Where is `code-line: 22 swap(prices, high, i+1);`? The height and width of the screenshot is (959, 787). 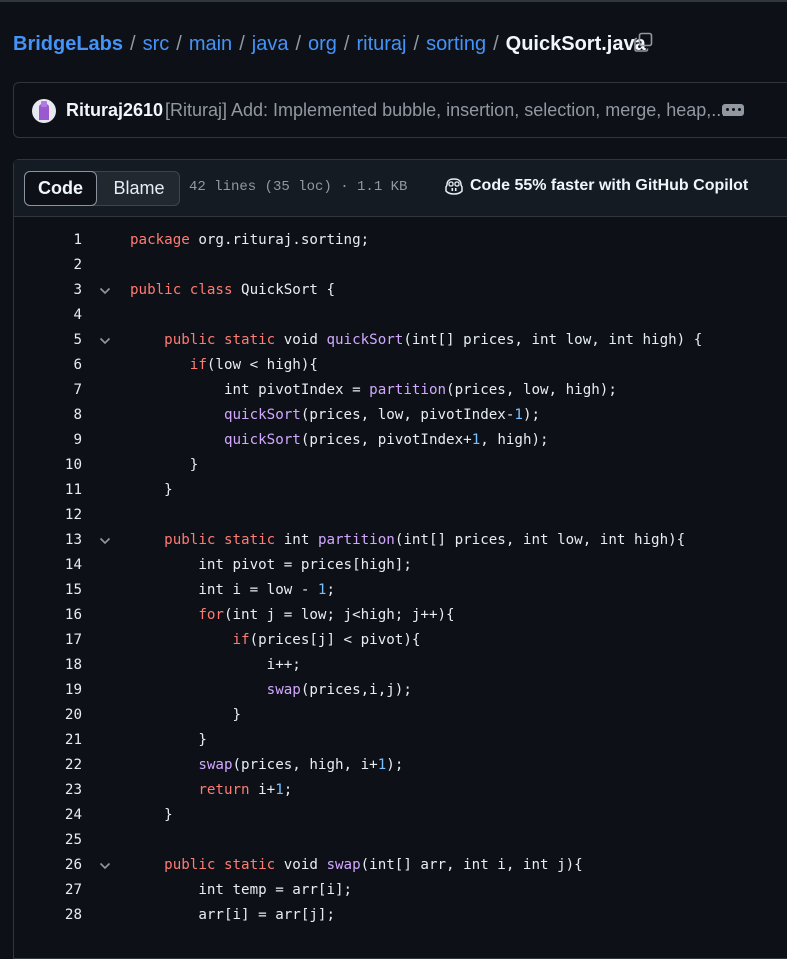
code-line: 22 swap(prices, high, i+1); is located at coordinates (400, 765).